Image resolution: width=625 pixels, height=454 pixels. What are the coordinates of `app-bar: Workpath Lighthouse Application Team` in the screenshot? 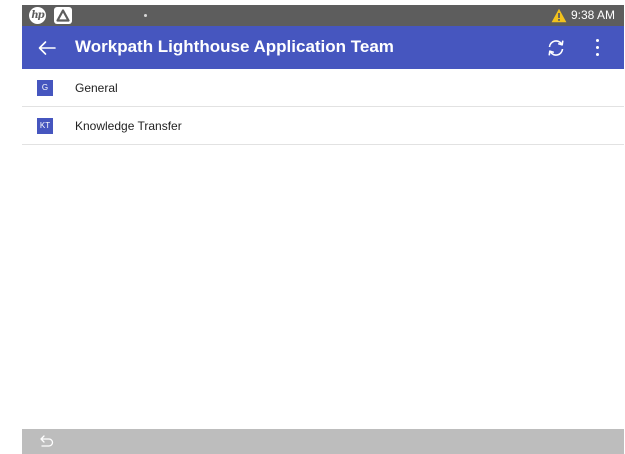 It's located at (323, 47).